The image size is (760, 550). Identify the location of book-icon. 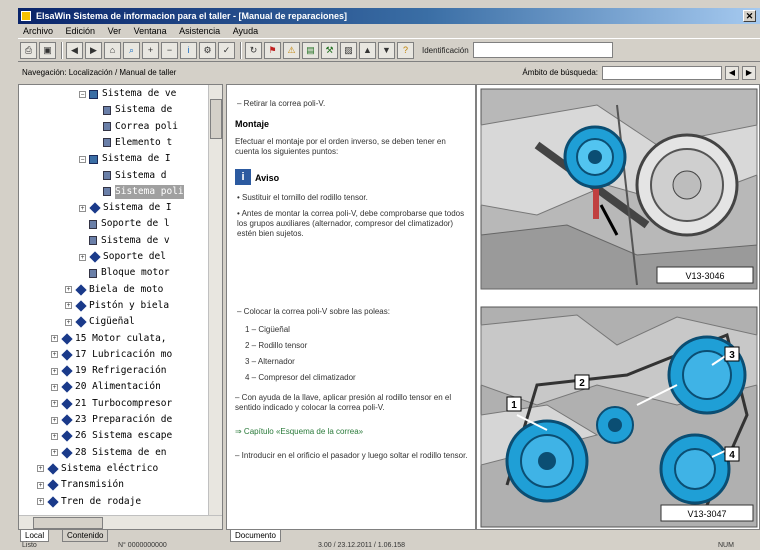
(93, 159).